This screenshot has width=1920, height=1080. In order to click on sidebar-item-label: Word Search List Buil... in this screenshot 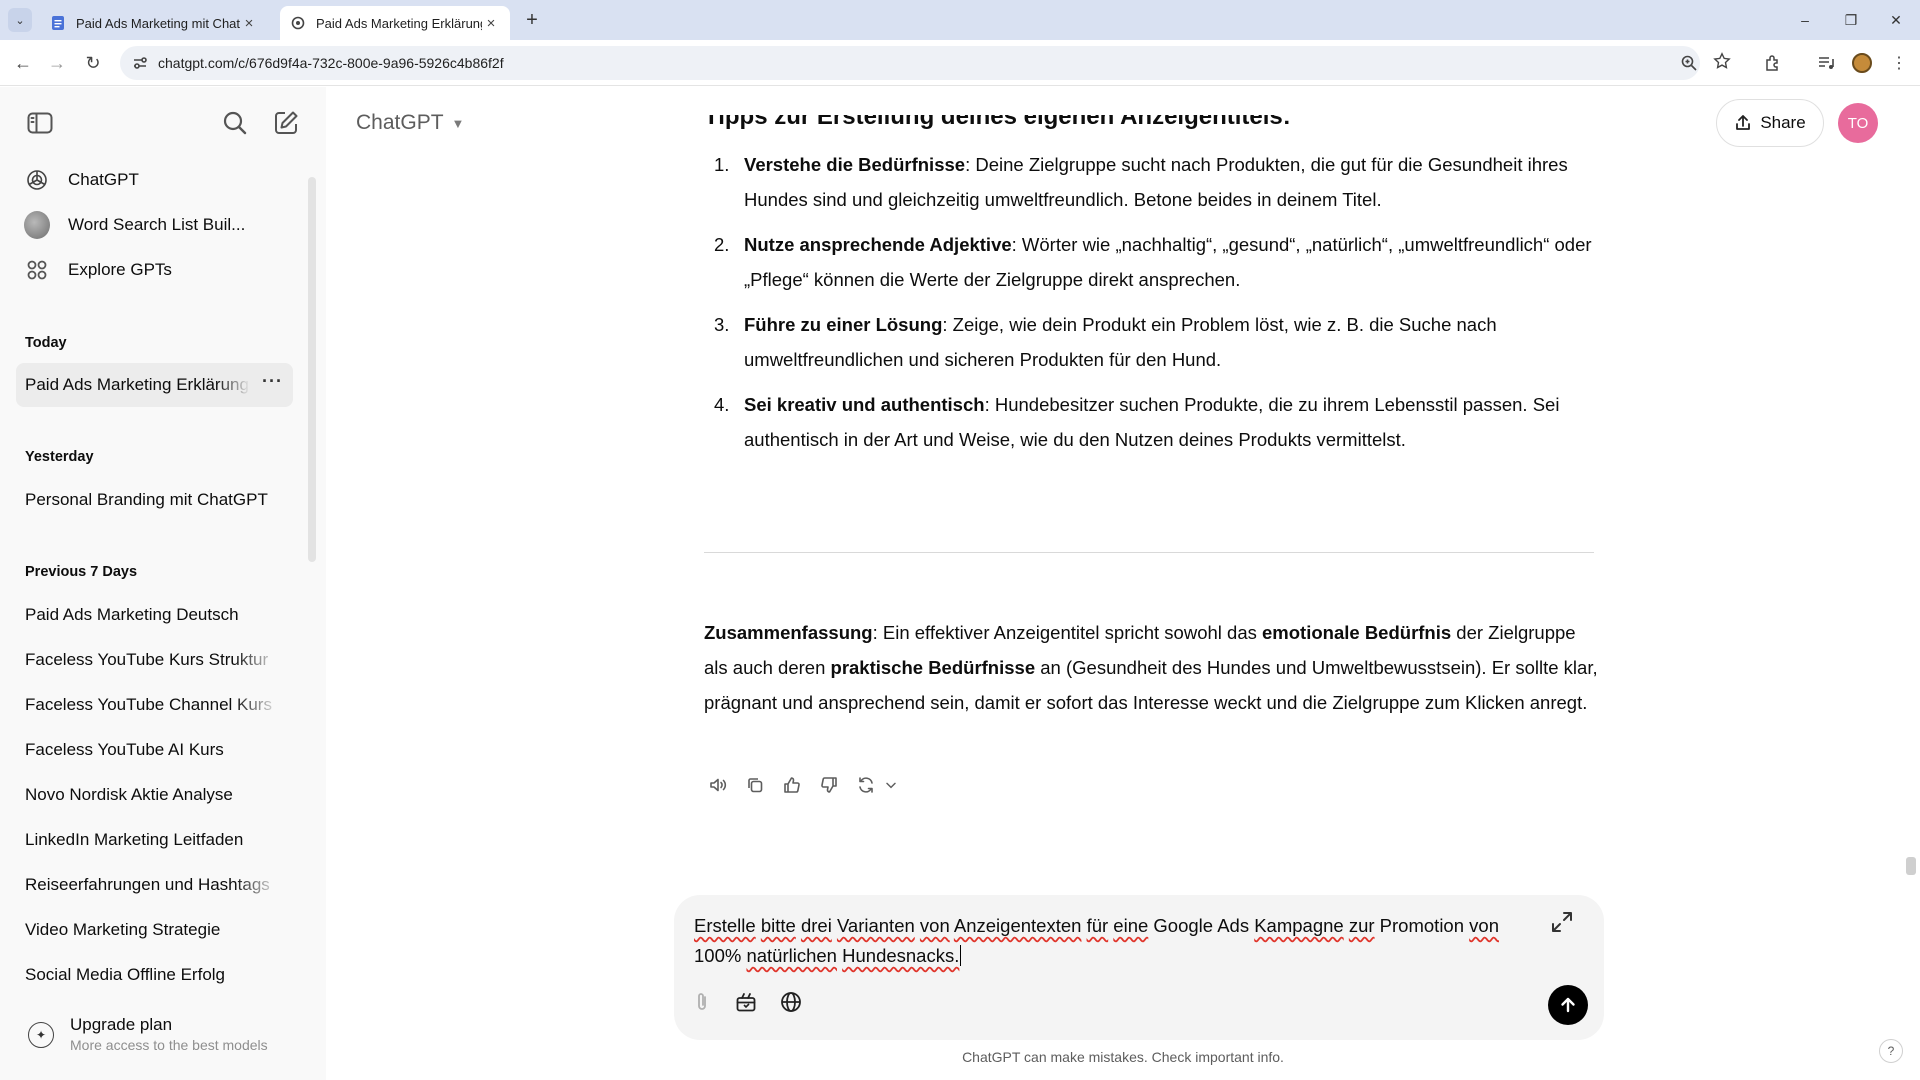, I will do `click(157, 224)`.